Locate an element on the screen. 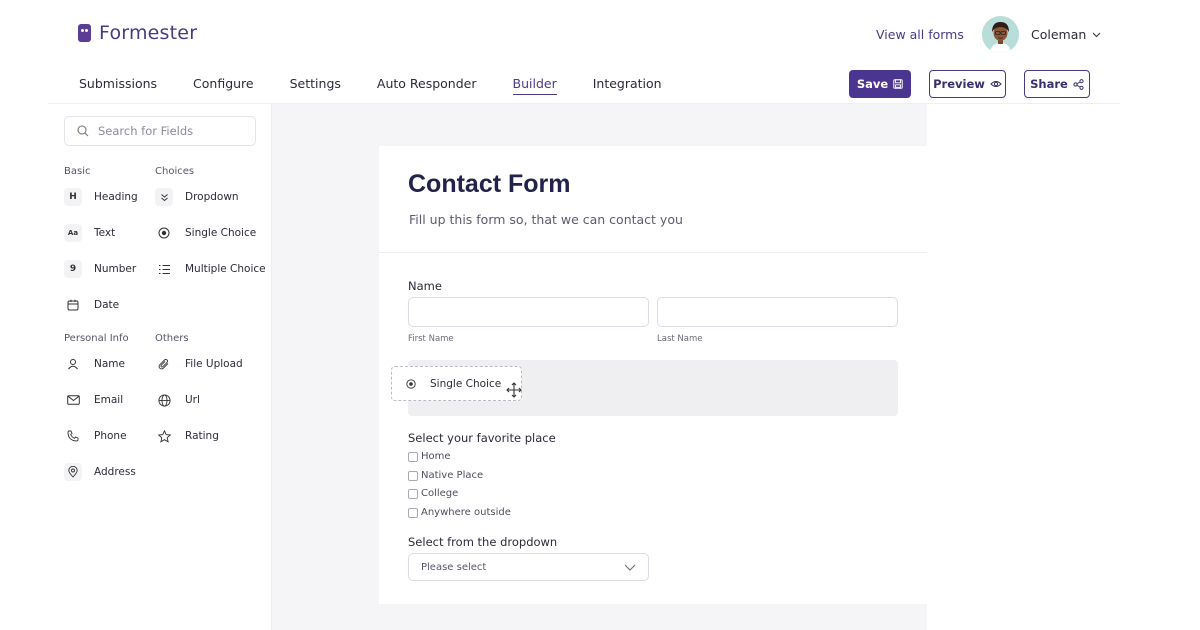 Image resolution: width=1200 pixels, height=630 pixels. option-label: Anywhere outside is located at coordinates (466, 512).